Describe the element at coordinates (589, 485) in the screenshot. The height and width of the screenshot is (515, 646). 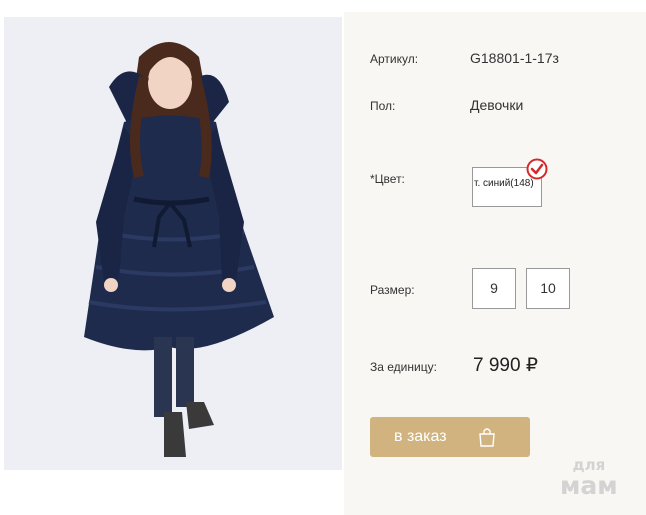
I see `watermark-line2: мам` at that location.